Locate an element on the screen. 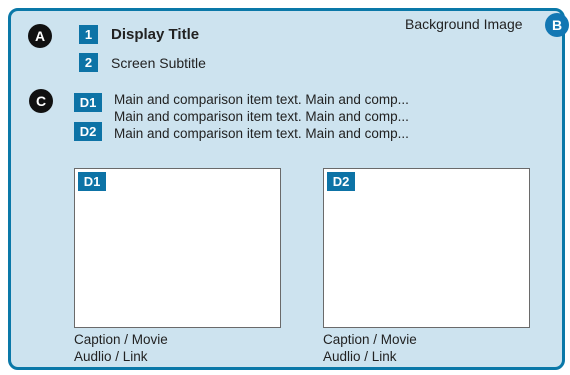 The width and height of the screenshot is (570, 375). media-tag-d2: D2 is located at coordinates (341, 181).